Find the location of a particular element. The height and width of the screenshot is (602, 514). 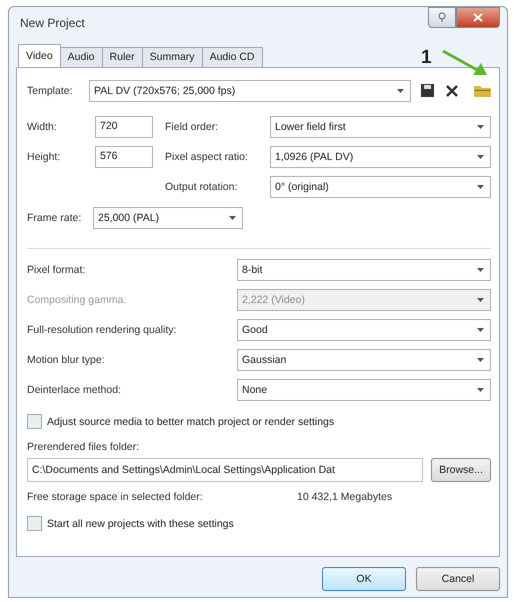

tab: Summary is located at coordinates (172, 56).